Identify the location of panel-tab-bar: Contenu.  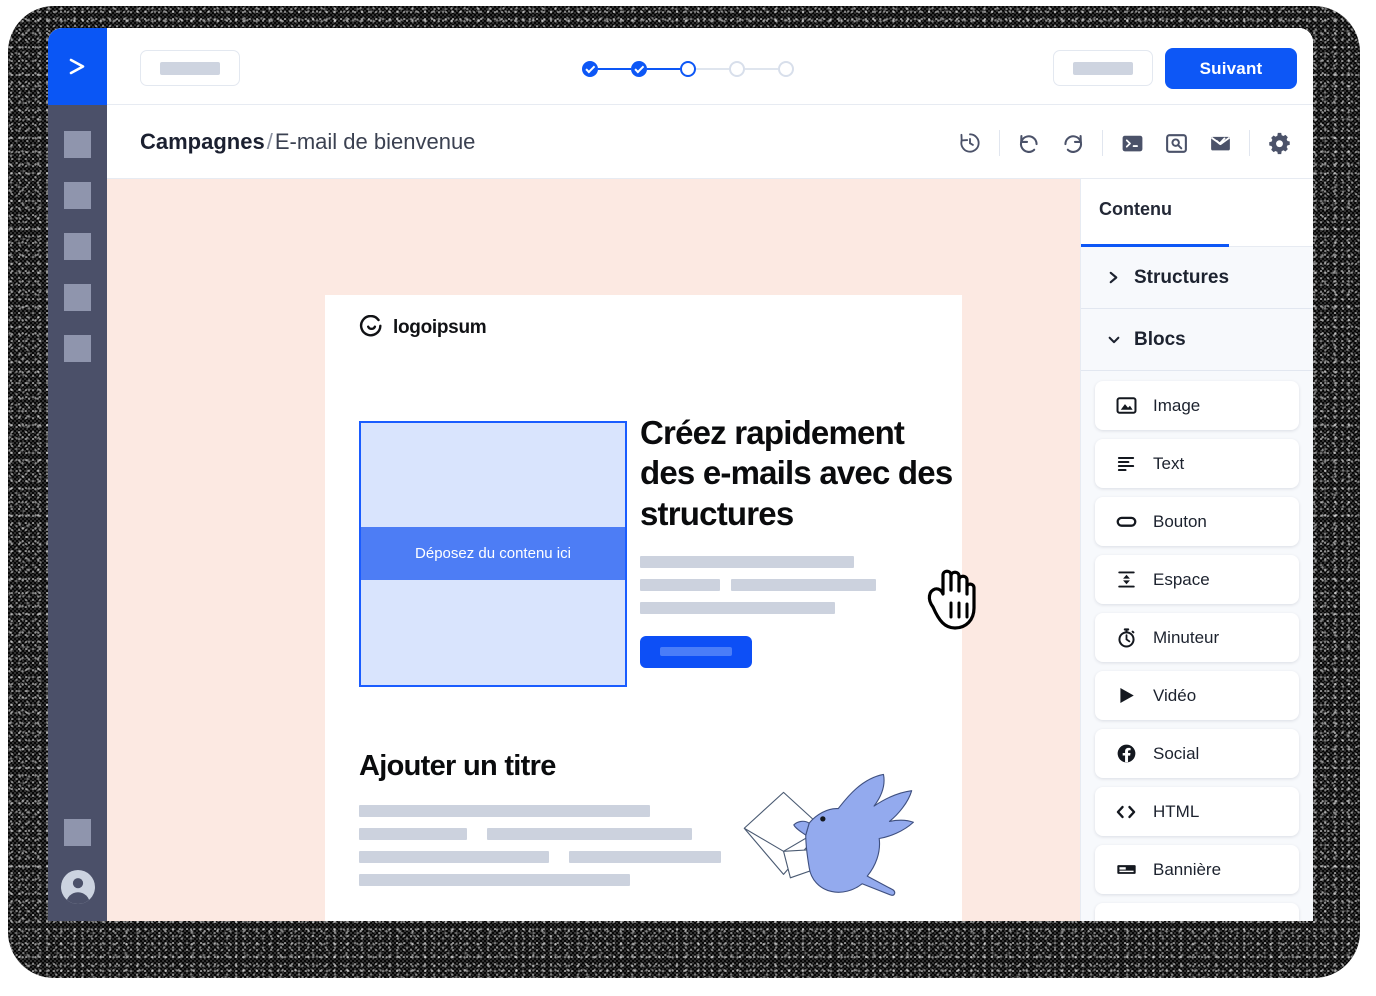
(1197, 213).